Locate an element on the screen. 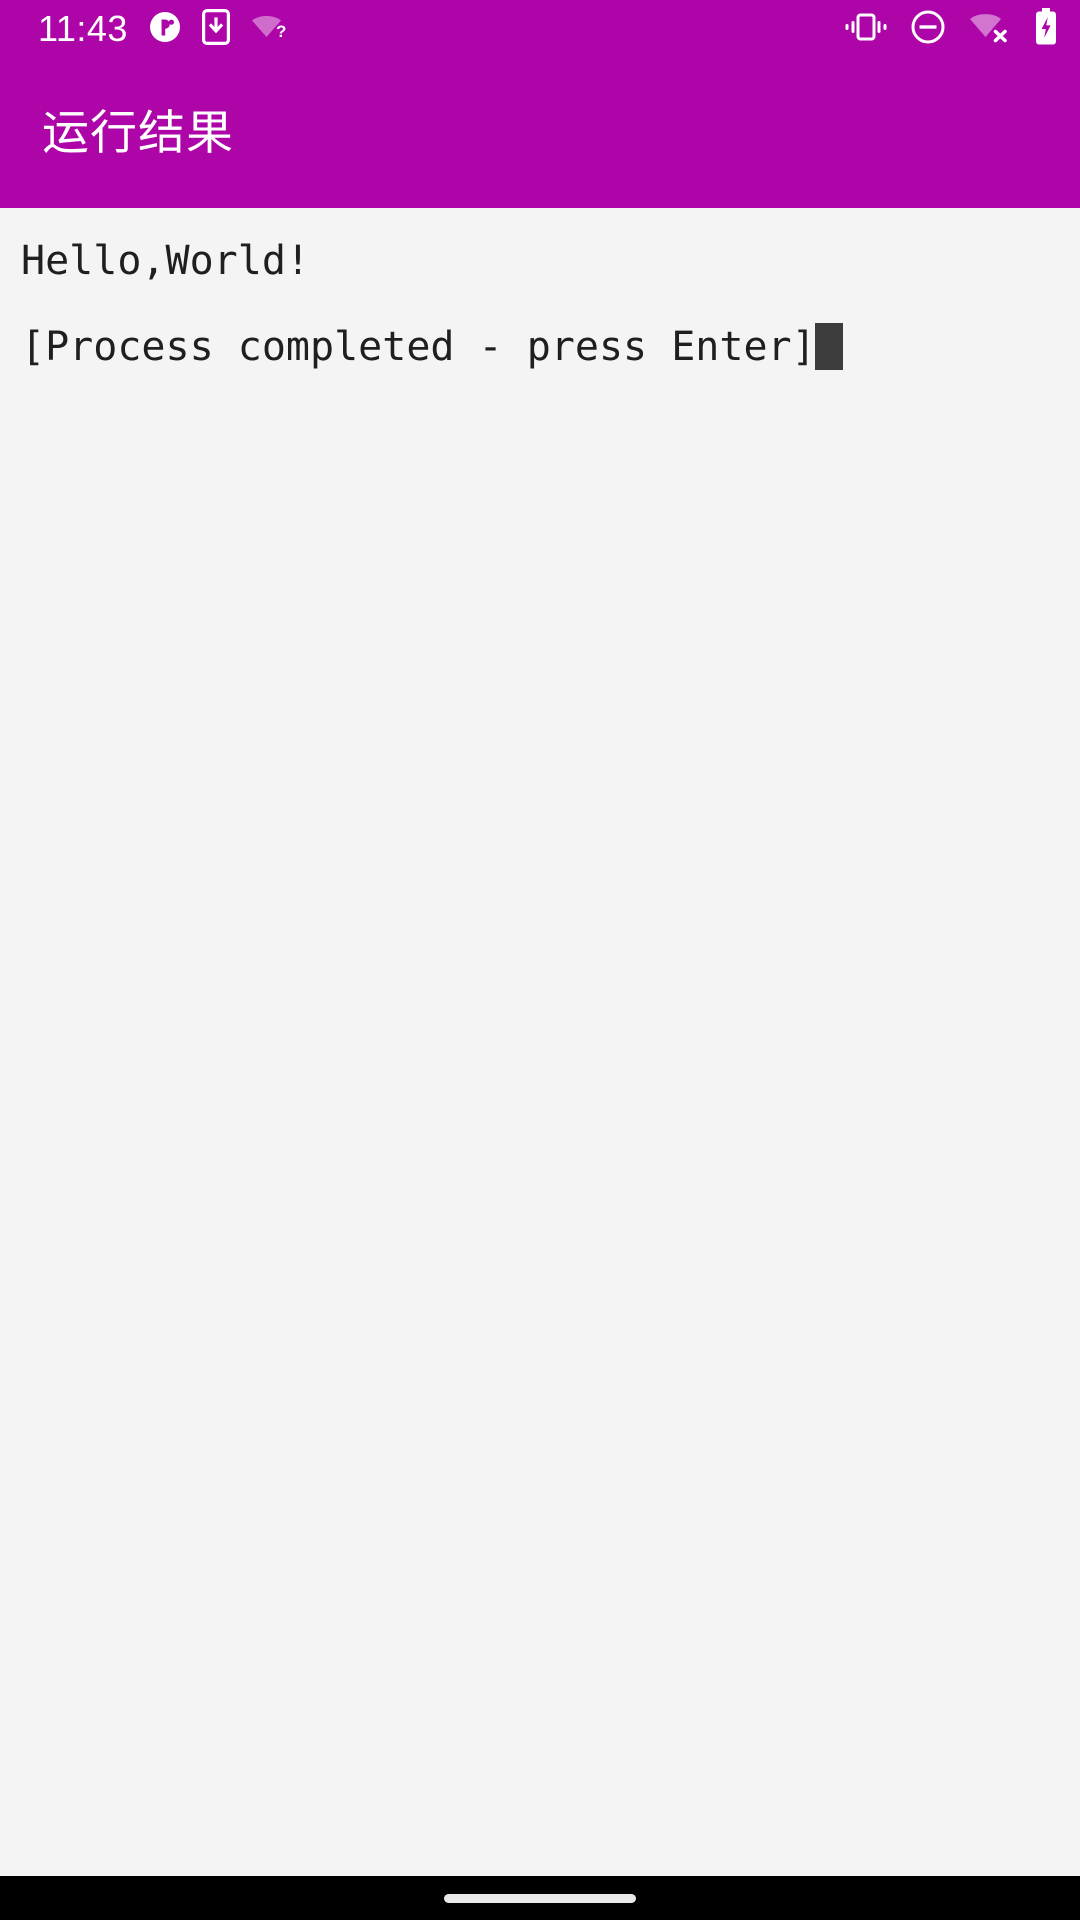 Image resolution: width=1080 pixels, height=1920 pixels. console-line: [Process completed - press Enter] is located at coordinates (540, 346).